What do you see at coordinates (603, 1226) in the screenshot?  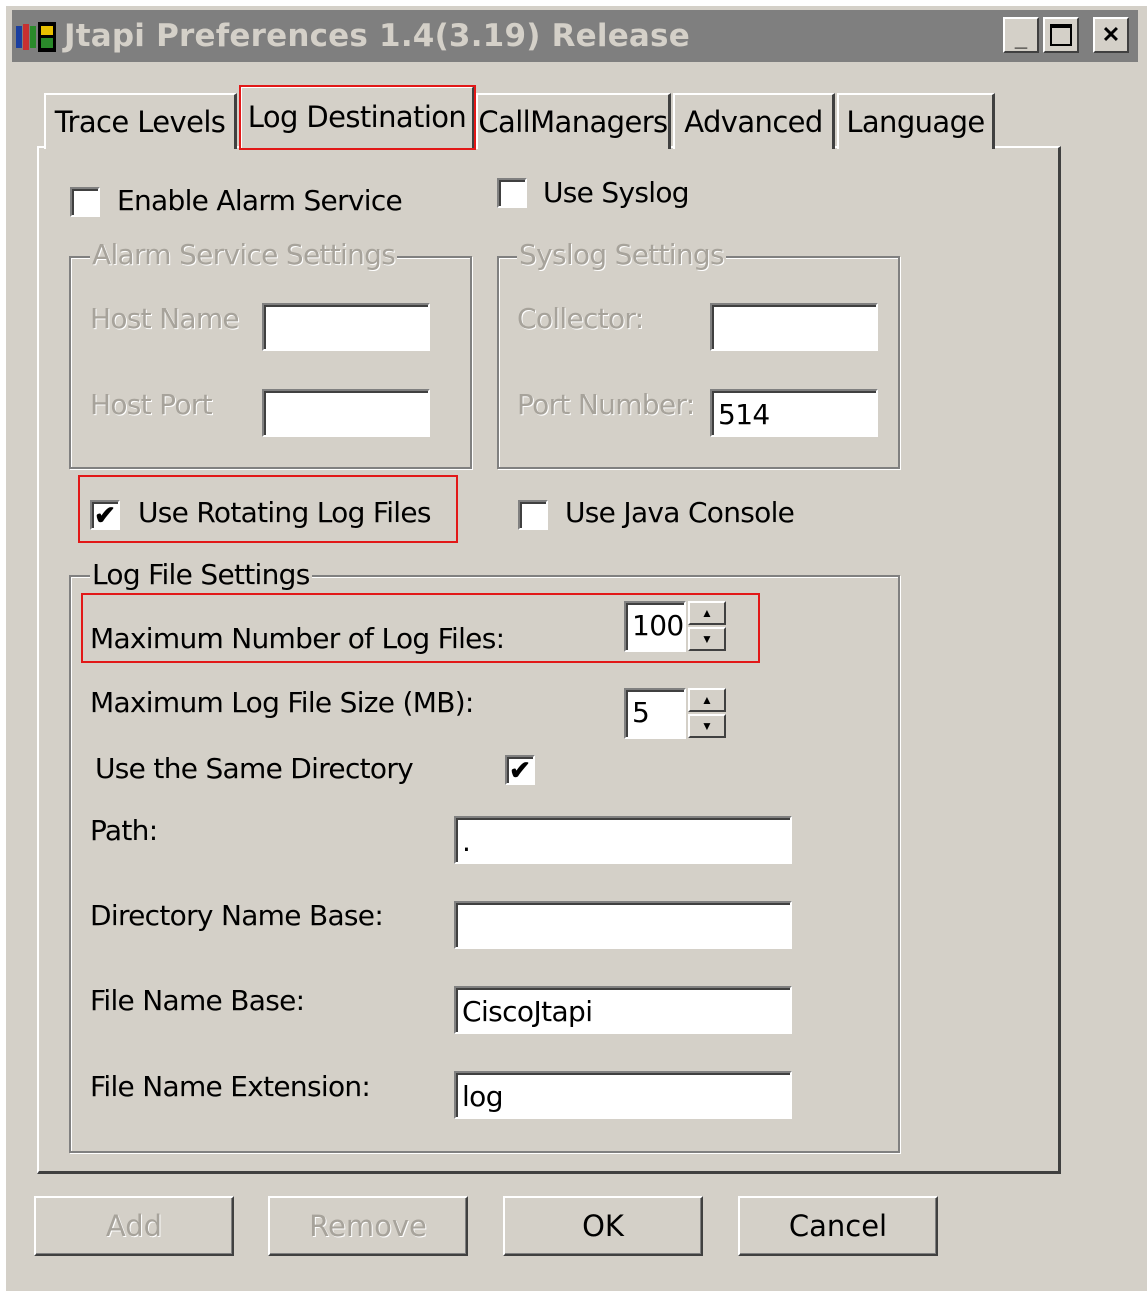 I see `ok-button: OK` at bounding box center [603, 1226].